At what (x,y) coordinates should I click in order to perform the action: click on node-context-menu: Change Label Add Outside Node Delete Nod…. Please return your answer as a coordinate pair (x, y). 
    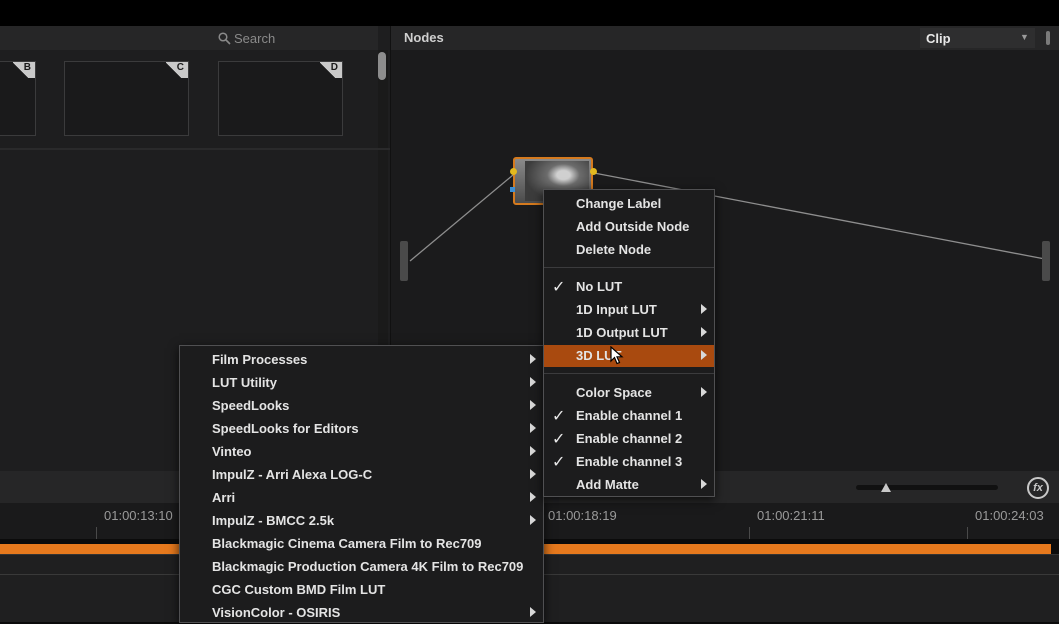
    Looking at the image, I should click on (629, 343).